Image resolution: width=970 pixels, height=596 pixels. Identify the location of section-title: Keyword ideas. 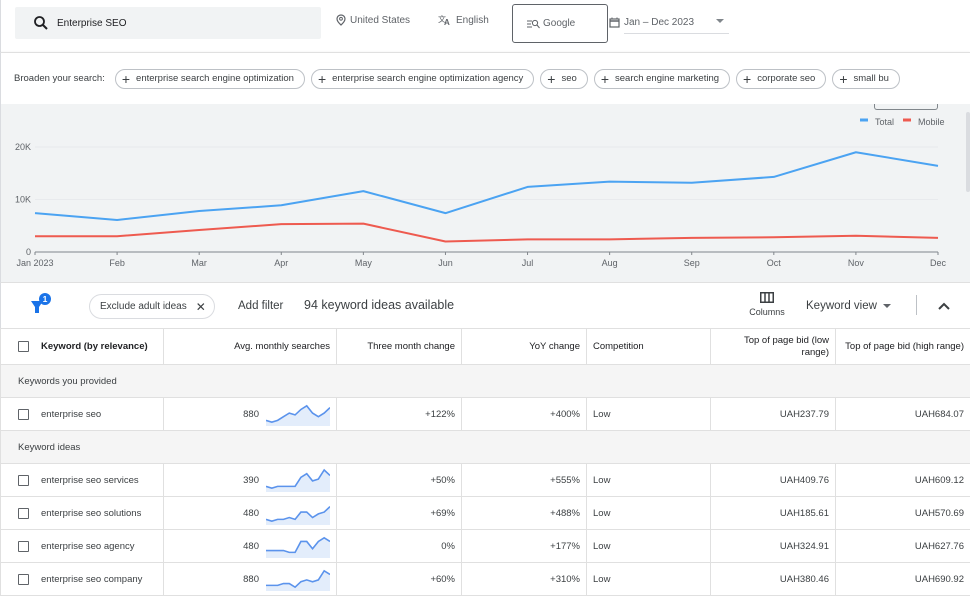
(485, 447).